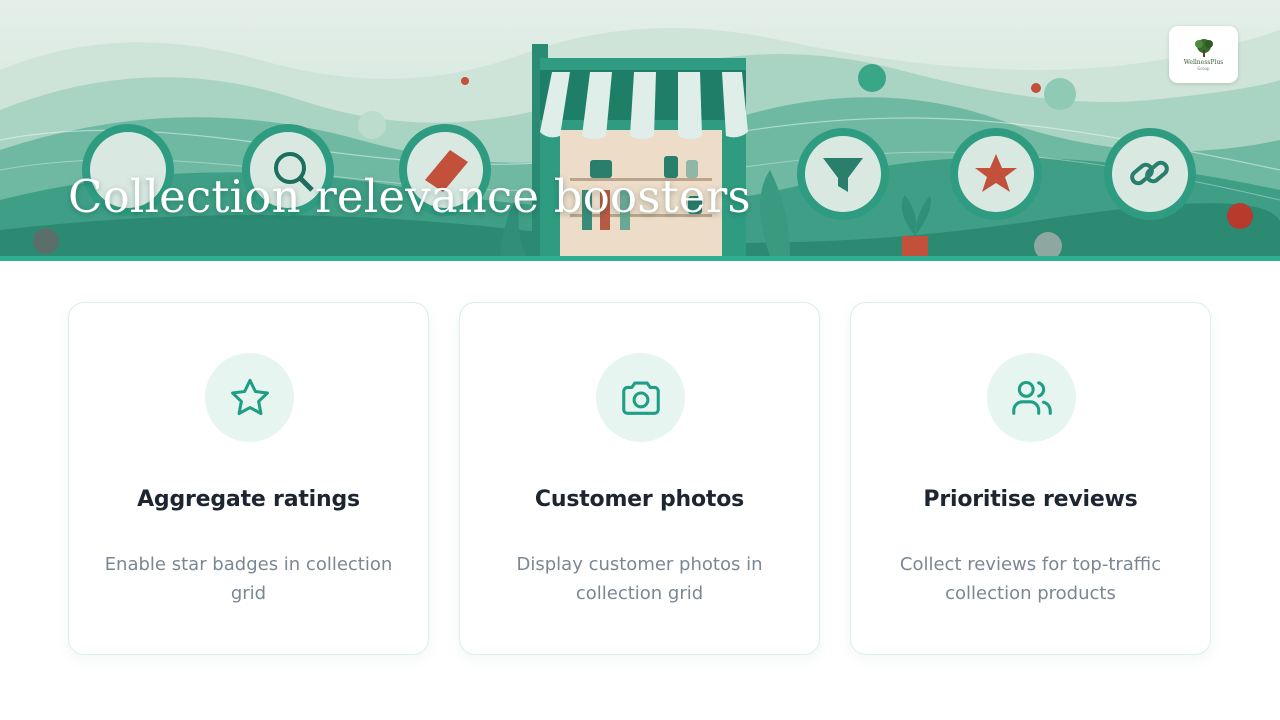 The image size is (1280, 720). What do you see at coordinates (248, 579) in the screenshot?
I see `card-description: Enable star badges in collection grid` at bounding box center [248, 579].